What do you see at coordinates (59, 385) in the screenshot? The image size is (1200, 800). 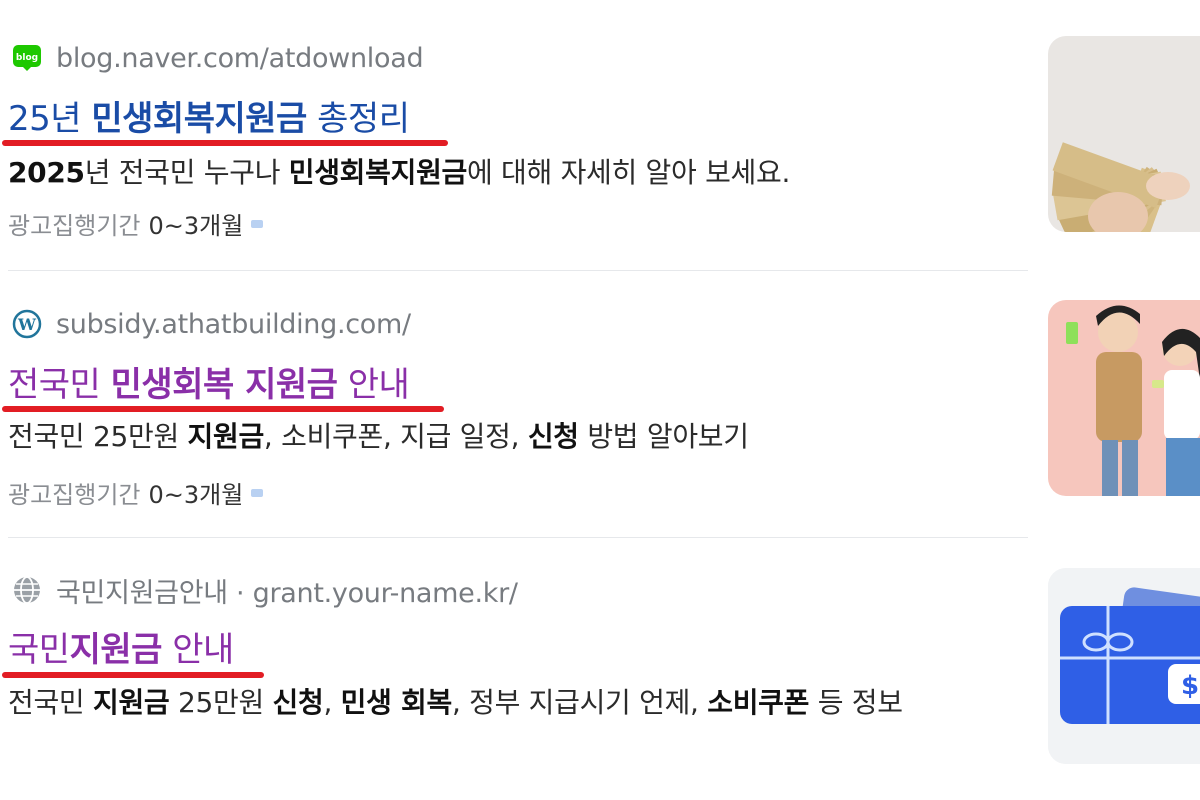 I see `title-text: 전국민` at bounding box center [59, 385].